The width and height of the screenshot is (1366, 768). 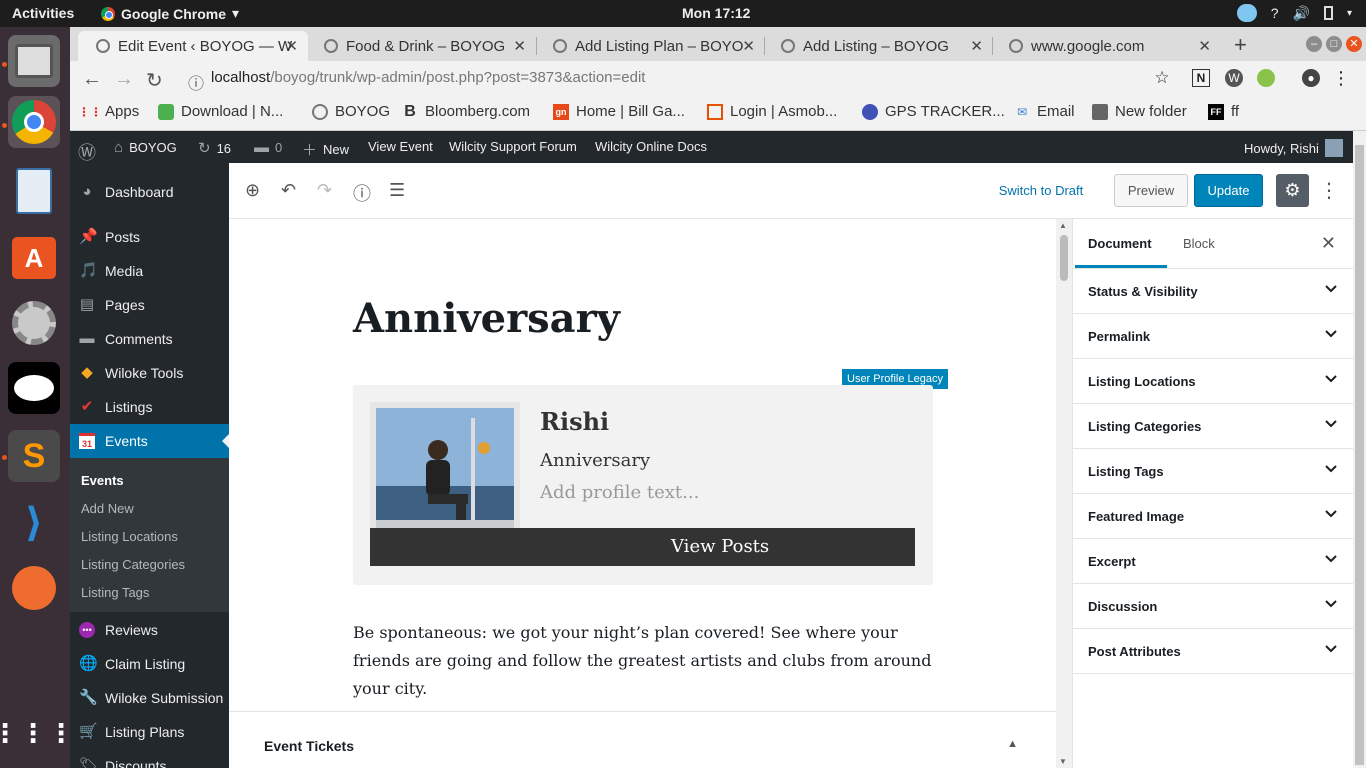 What do you see at coordinates (650, 46) in the screenshot?
I see `tab-add-listing-plan: Add Listing Plan – BOYO ✕` at bounding box center [650, 46].